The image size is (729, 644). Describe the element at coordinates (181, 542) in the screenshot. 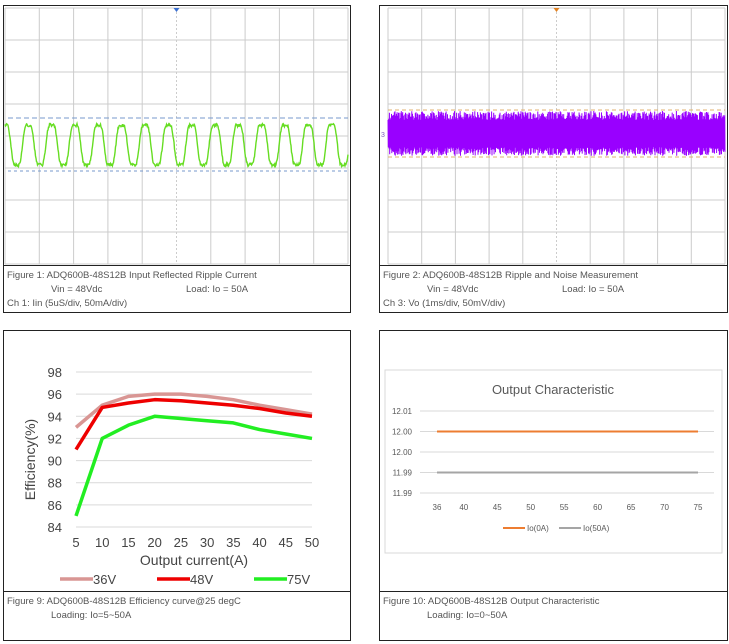

I see `x-tick-label: 25` at that location.